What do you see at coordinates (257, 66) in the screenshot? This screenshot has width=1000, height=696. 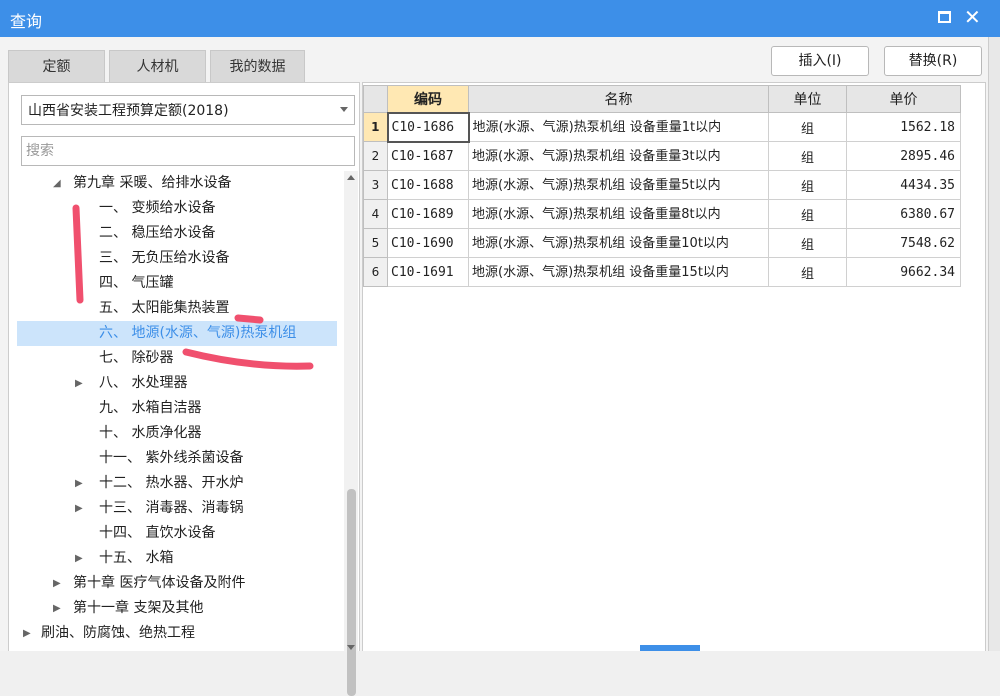 I see `tab-my-data: 我的数据` at bounding box center [257, 66].